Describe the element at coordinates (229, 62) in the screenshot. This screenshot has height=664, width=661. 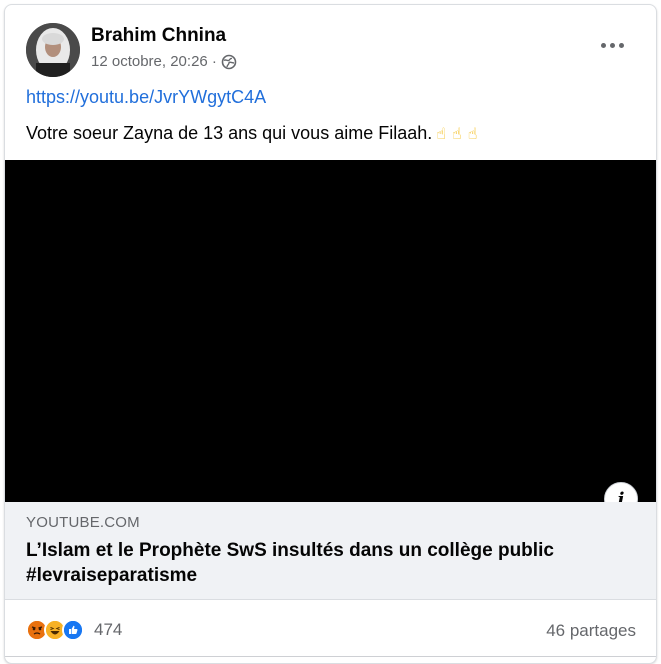
I see `globe-icon` at that location.